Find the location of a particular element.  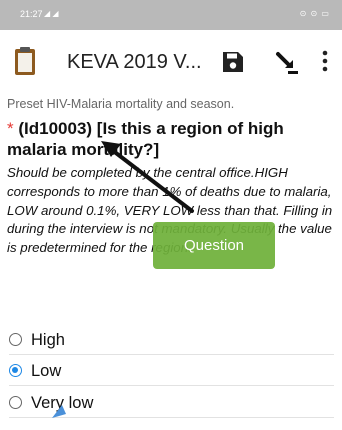

clipboard-icon is located at coordinates (25, 61).